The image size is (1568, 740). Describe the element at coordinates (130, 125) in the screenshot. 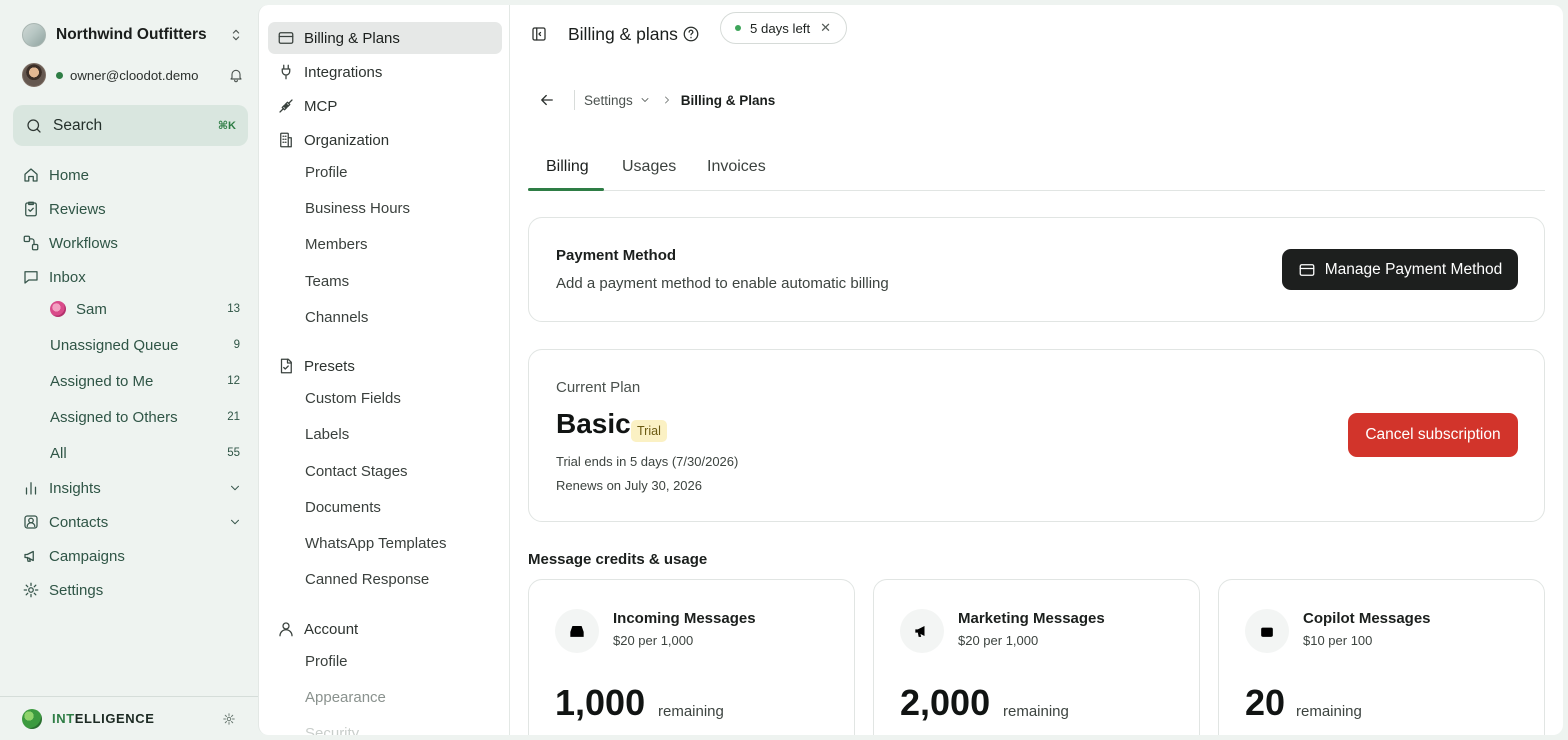

I see `search-button: Search ⌘K` at that location.